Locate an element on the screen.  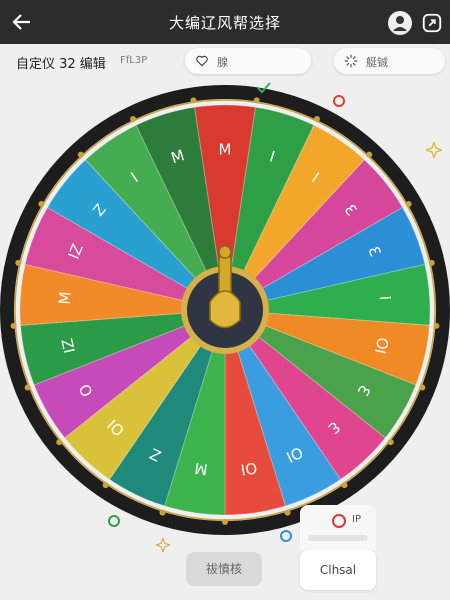
flower-icon is located at coordinates (339, 101).